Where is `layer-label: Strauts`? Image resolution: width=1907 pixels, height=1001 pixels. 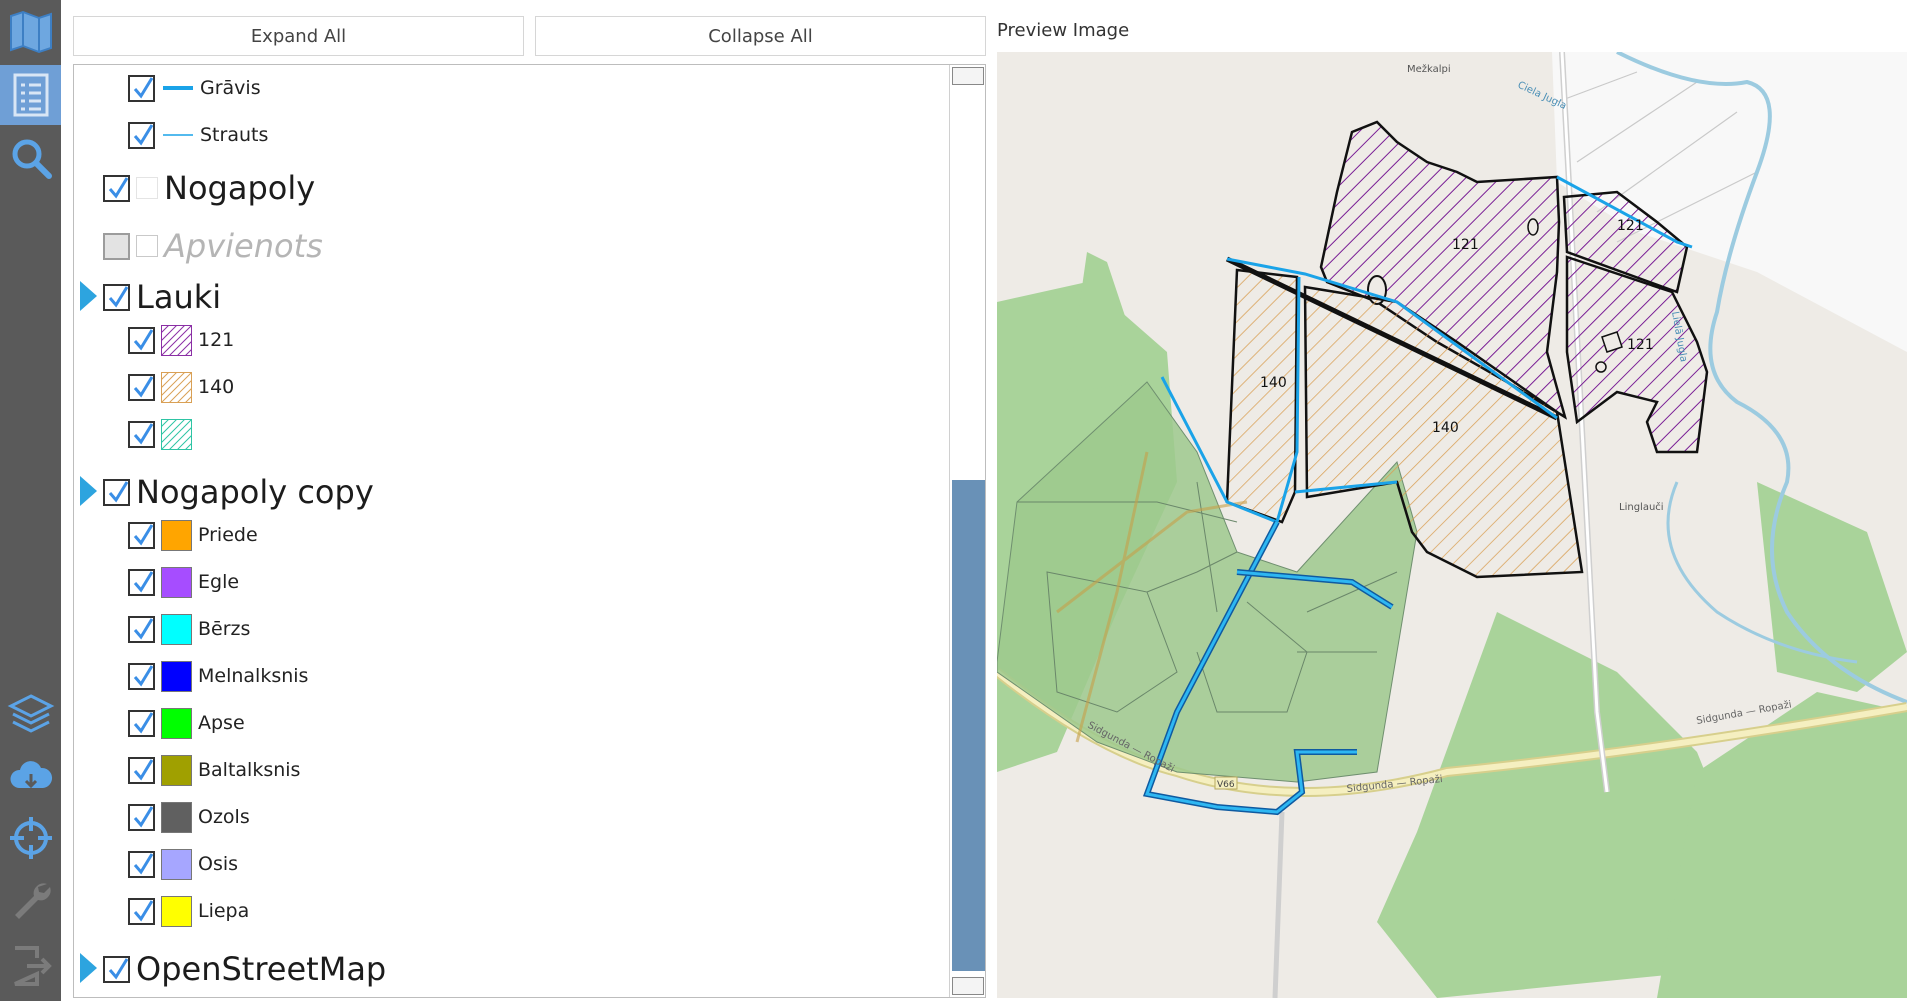
layer-label: Strauts is located at coordinates (234, 135).